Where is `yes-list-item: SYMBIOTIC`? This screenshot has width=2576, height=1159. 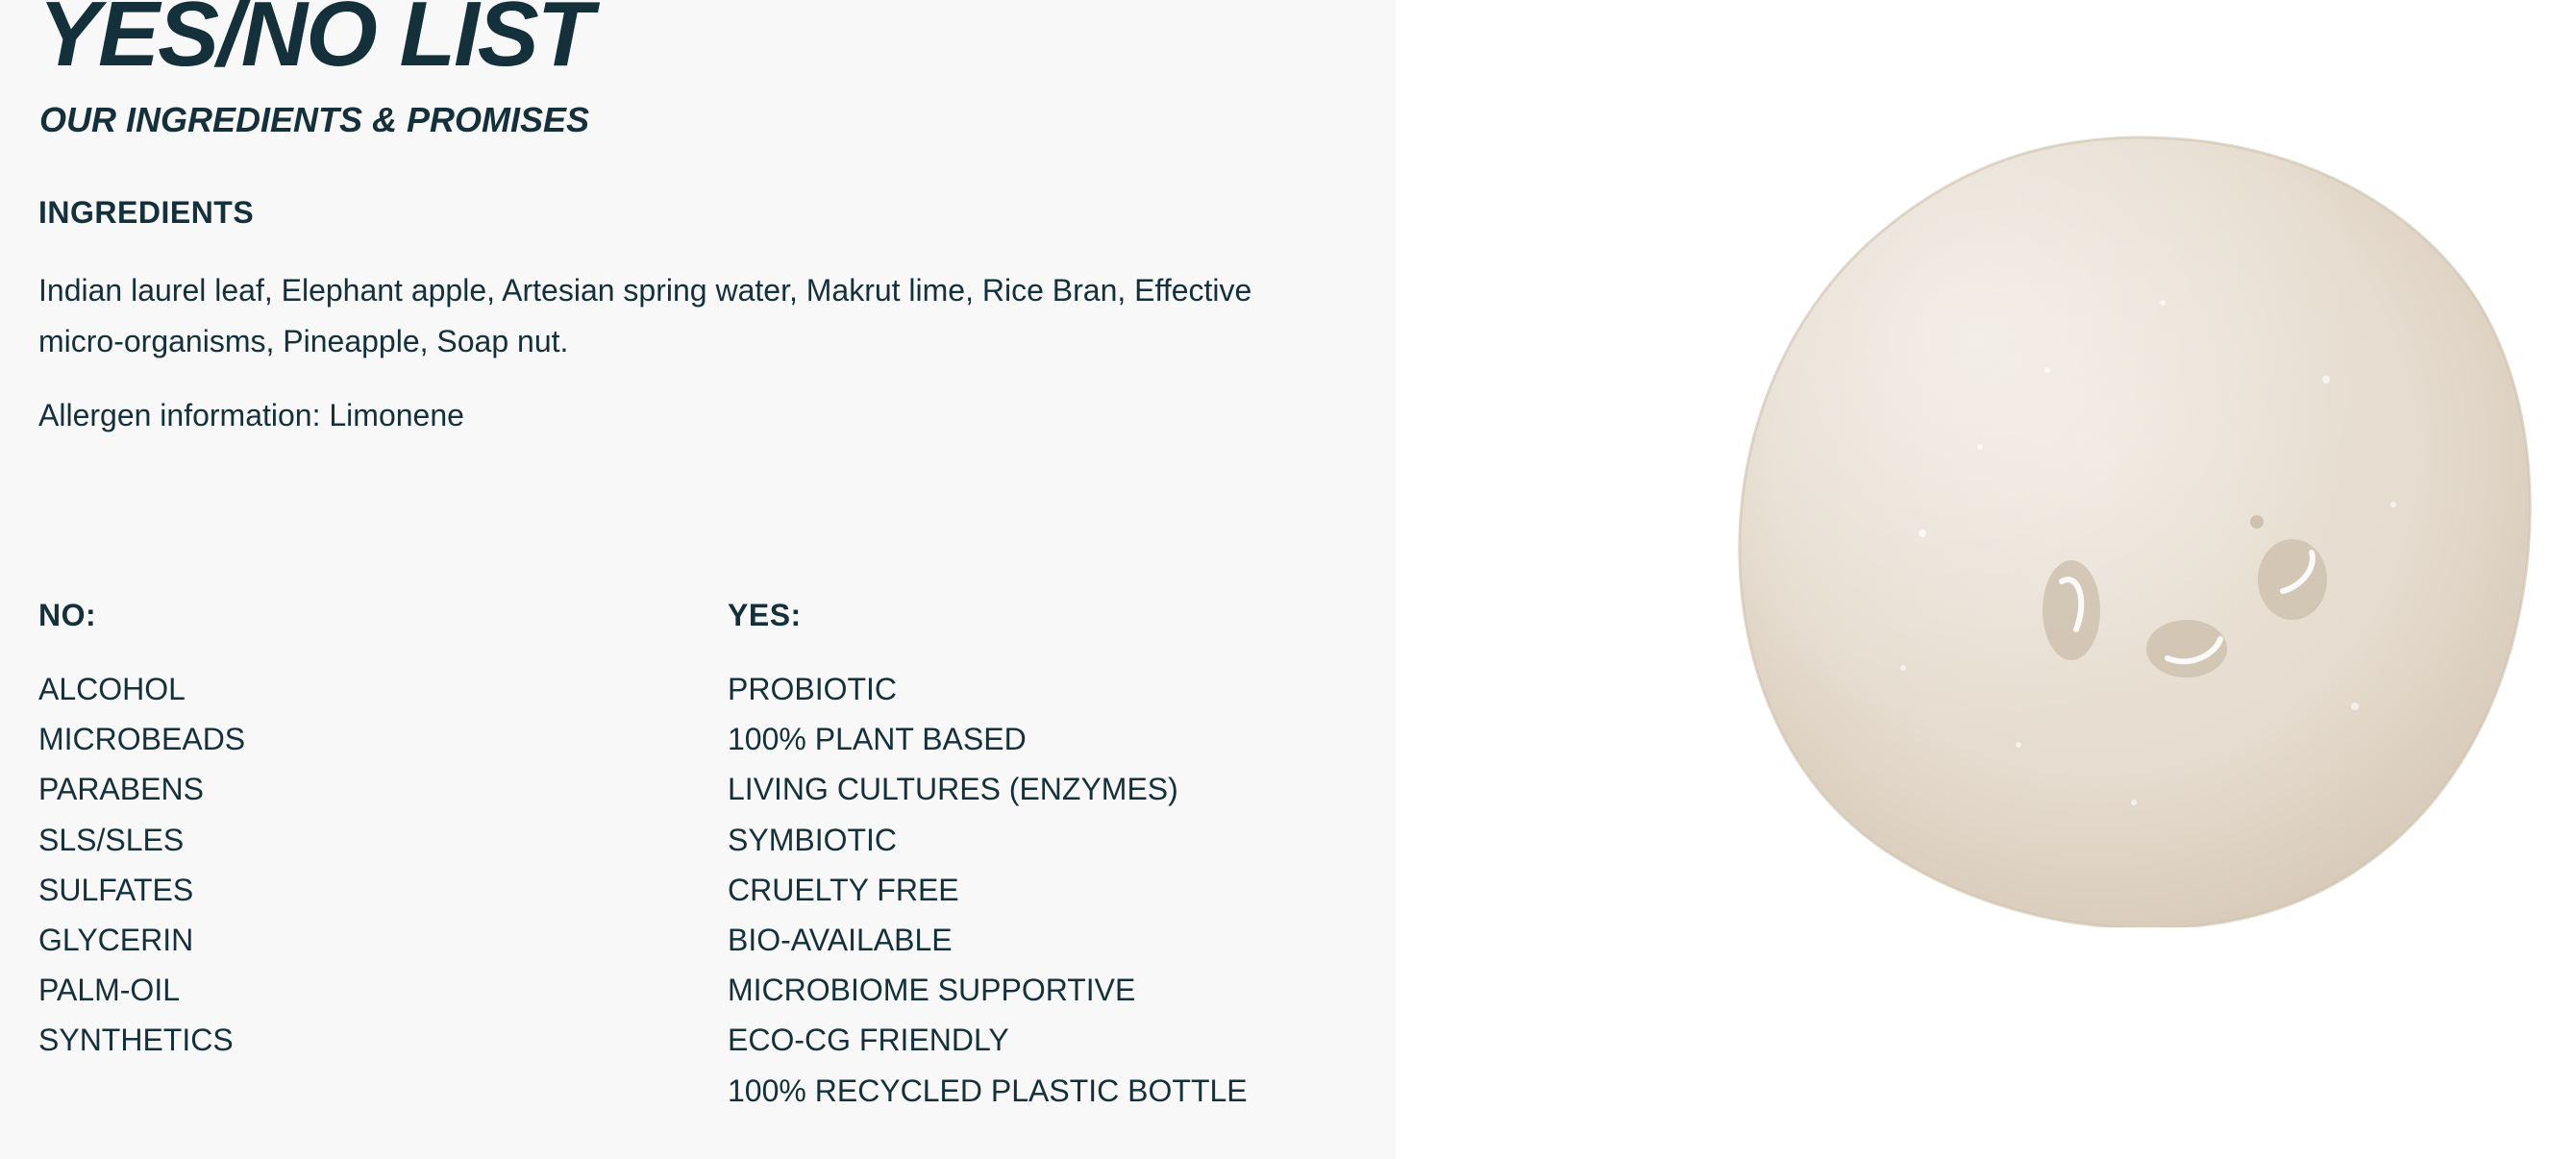 yes-list-item: SYMBIOTIC is located at coordinates (813, 839).